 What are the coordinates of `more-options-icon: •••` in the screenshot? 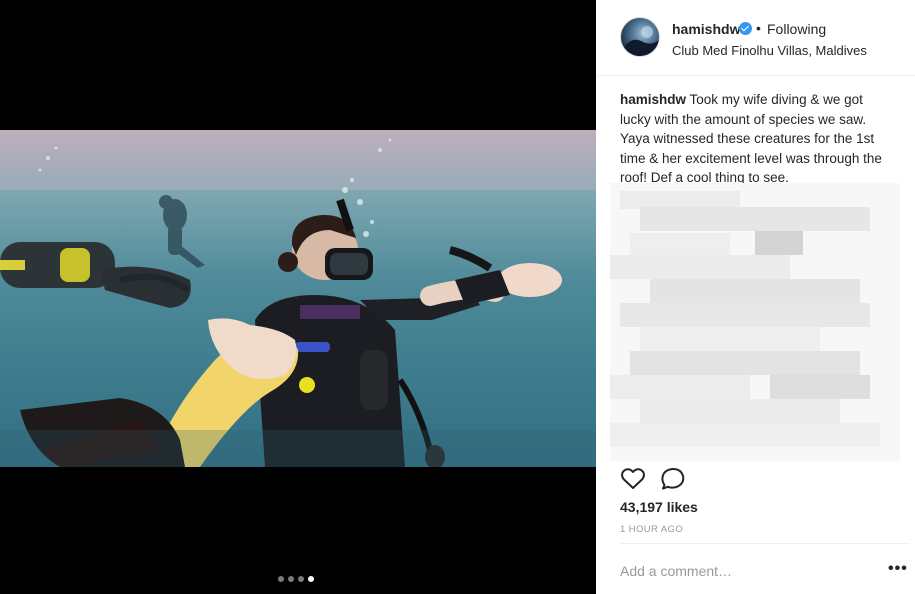 It's located at (898, 569).